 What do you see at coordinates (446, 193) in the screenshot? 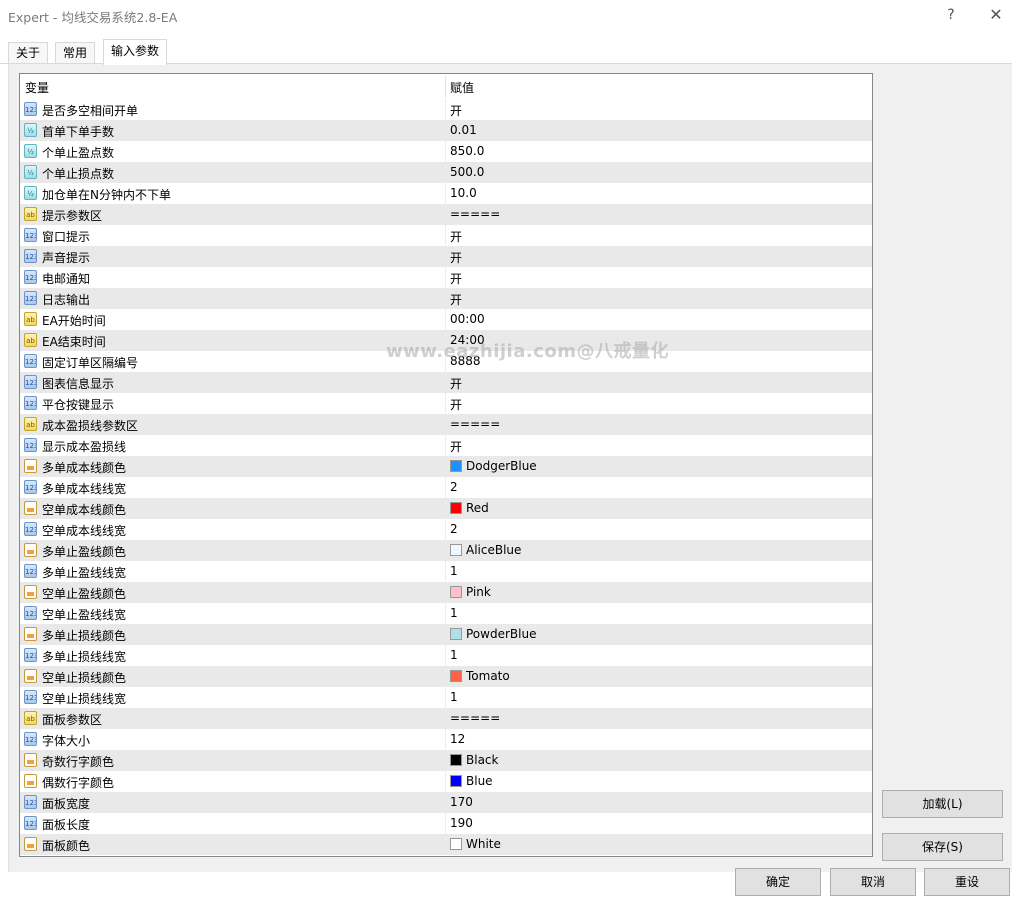
I see `table-row: ½ 加仓单在N分钟内不下单 10.0` at bounding box center [446, 193].